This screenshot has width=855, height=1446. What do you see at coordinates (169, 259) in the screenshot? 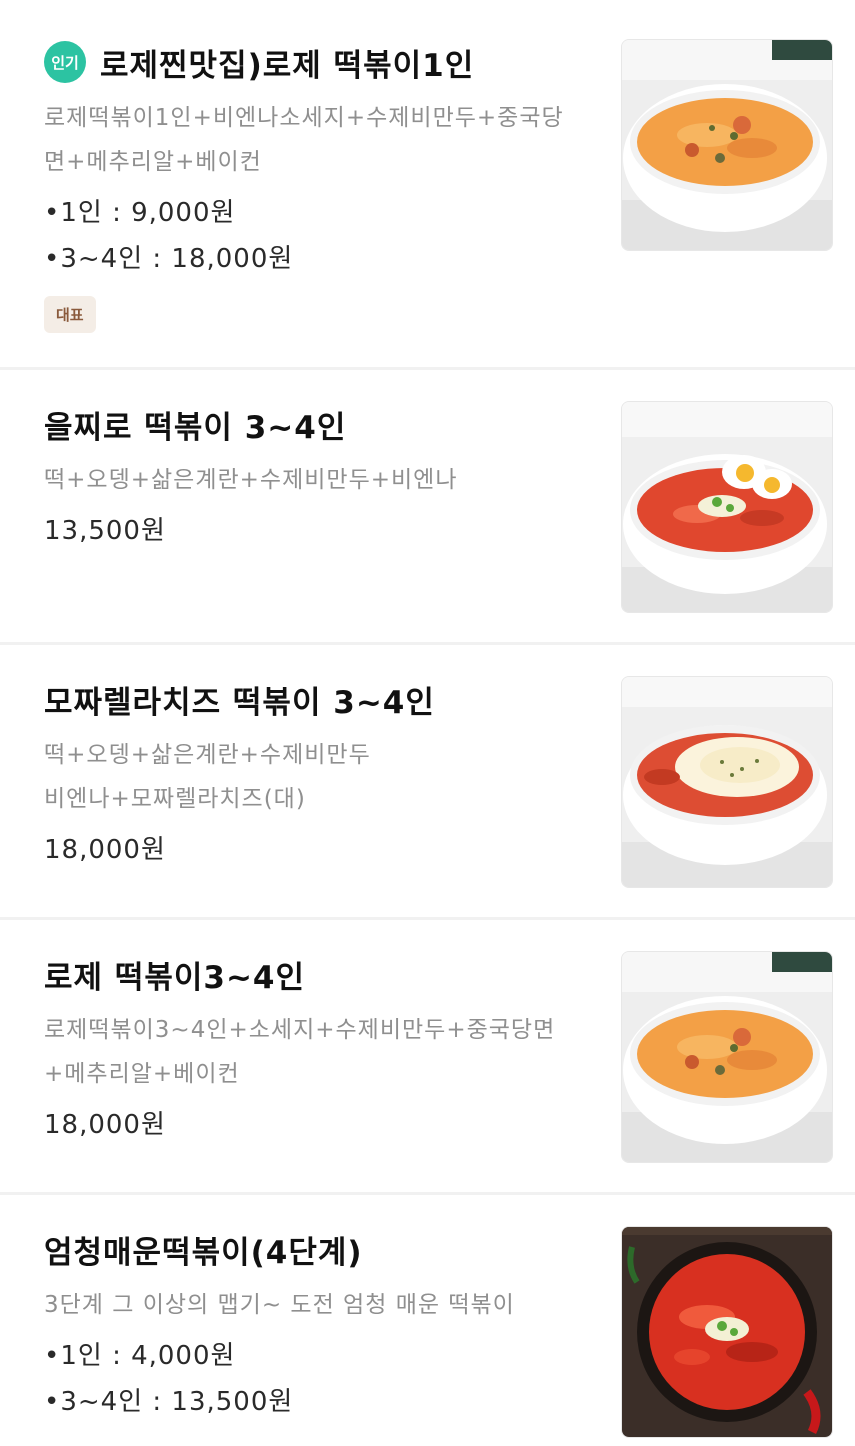
I see `price-line: •3~4인 : 18,000원` at bounding box center [169, 259].